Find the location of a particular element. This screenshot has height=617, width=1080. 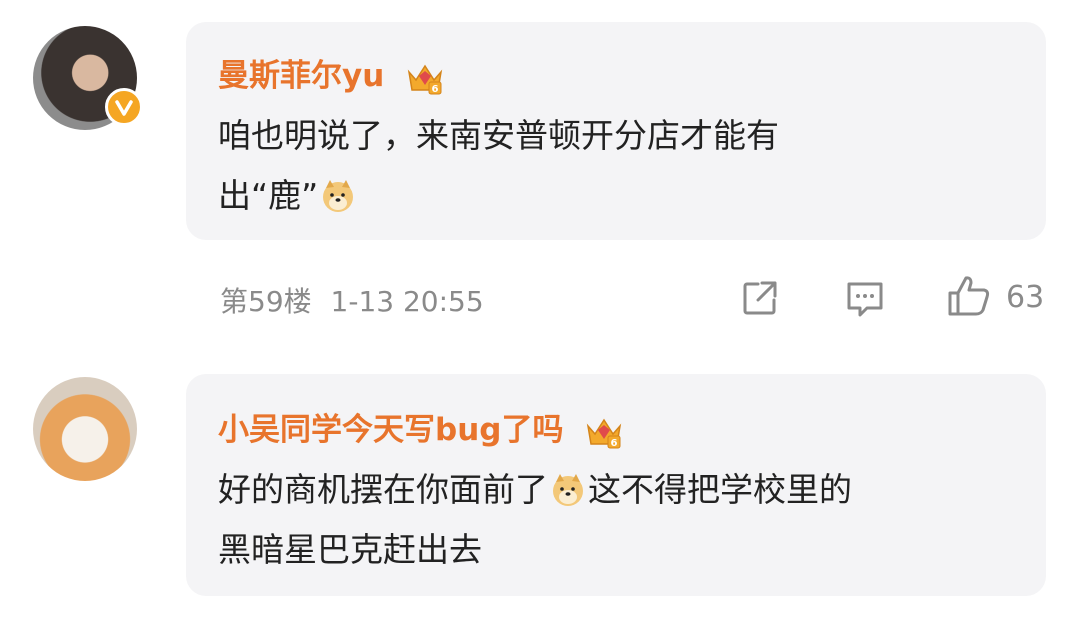

like-icon is located at coordinates (969, 296).